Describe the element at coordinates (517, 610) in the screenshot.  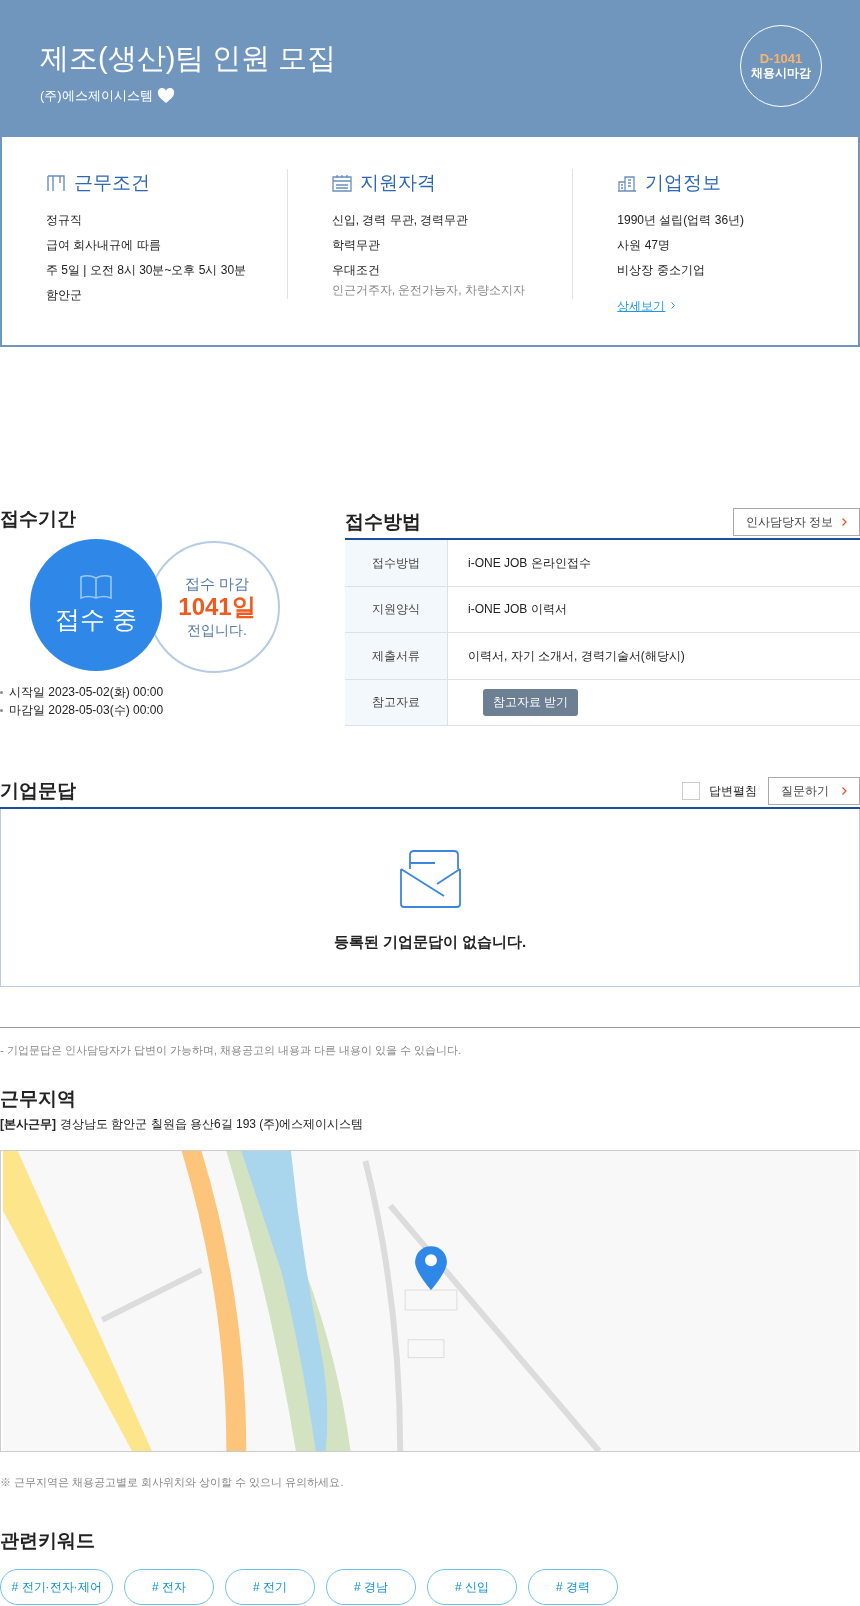
I see `row-value: i-ONE JOB 이력서` at that location.